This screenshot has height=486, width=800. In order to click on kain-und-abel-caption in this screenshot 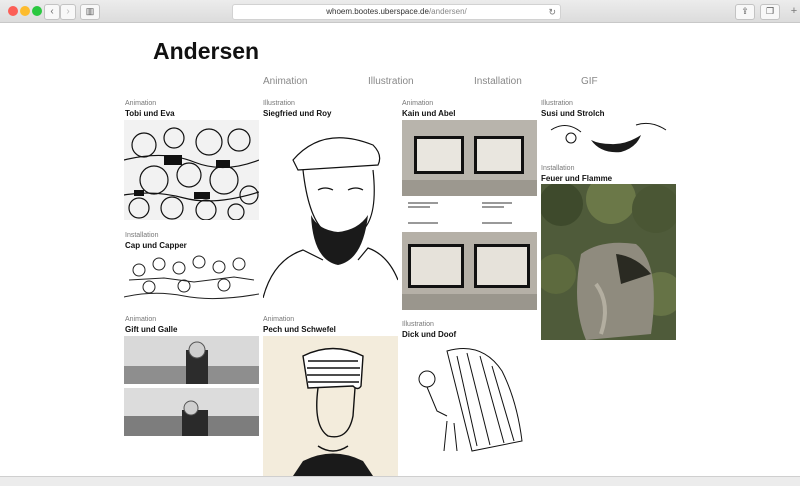, I will do `click(469, 213)`.